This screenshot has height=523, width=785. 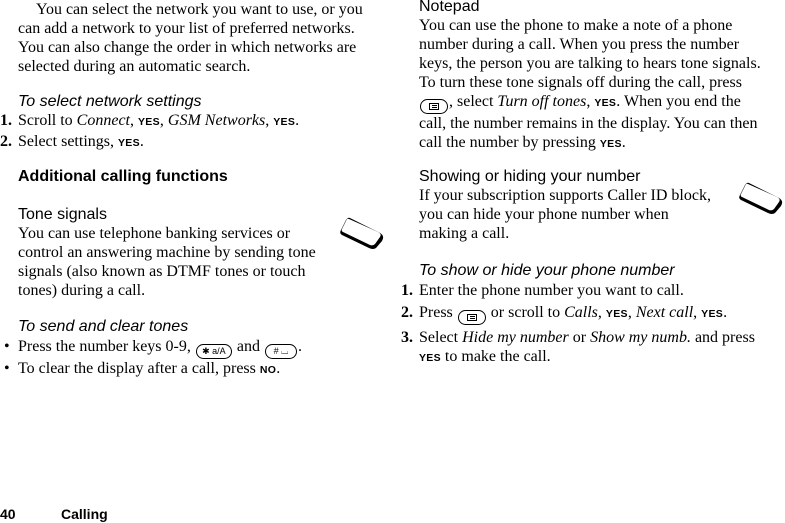 I want to click on menu-calls: Calls, so click(x=581, y=312).